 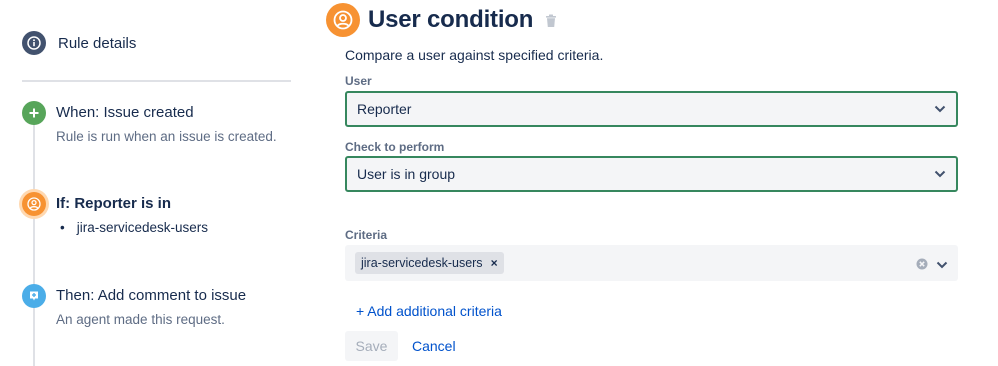 What do you see at coordinates (125, 112) in the screenshot?
I see `step-title: When: Issue created` at bounding box center [125, 112].